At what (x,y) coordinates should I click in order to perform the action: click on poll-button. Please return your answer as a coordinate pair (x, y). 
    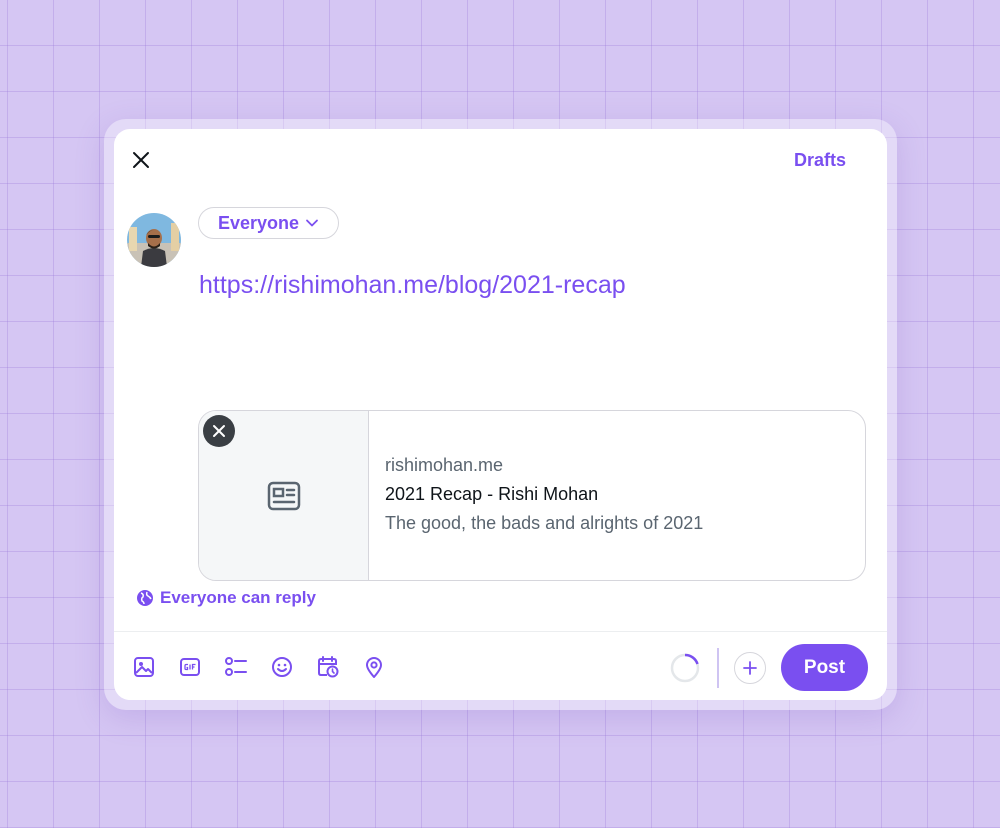
    Looking at the image, I should click on (236, 667).